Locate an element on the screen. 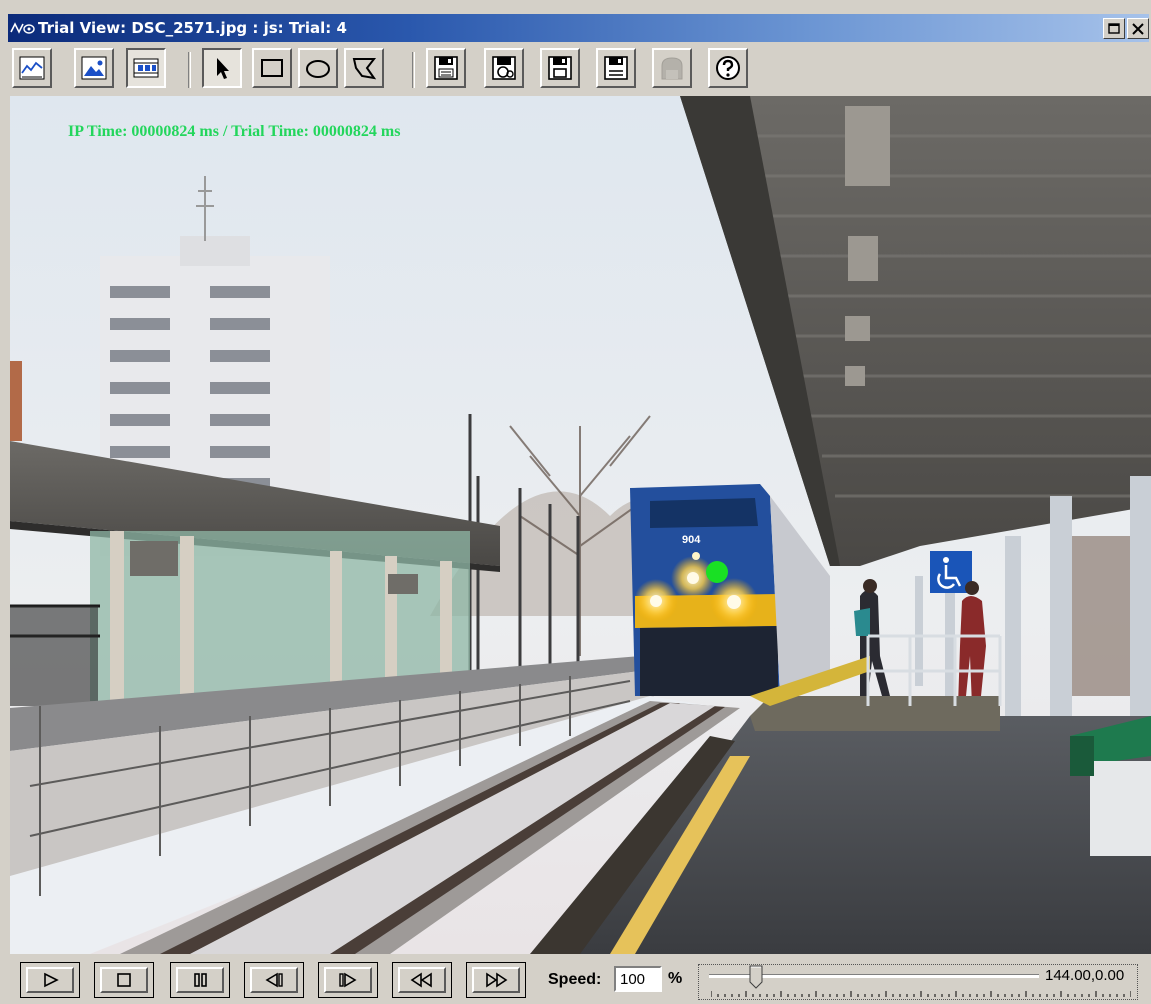  close-icon is located at coordinates (1138, 28).